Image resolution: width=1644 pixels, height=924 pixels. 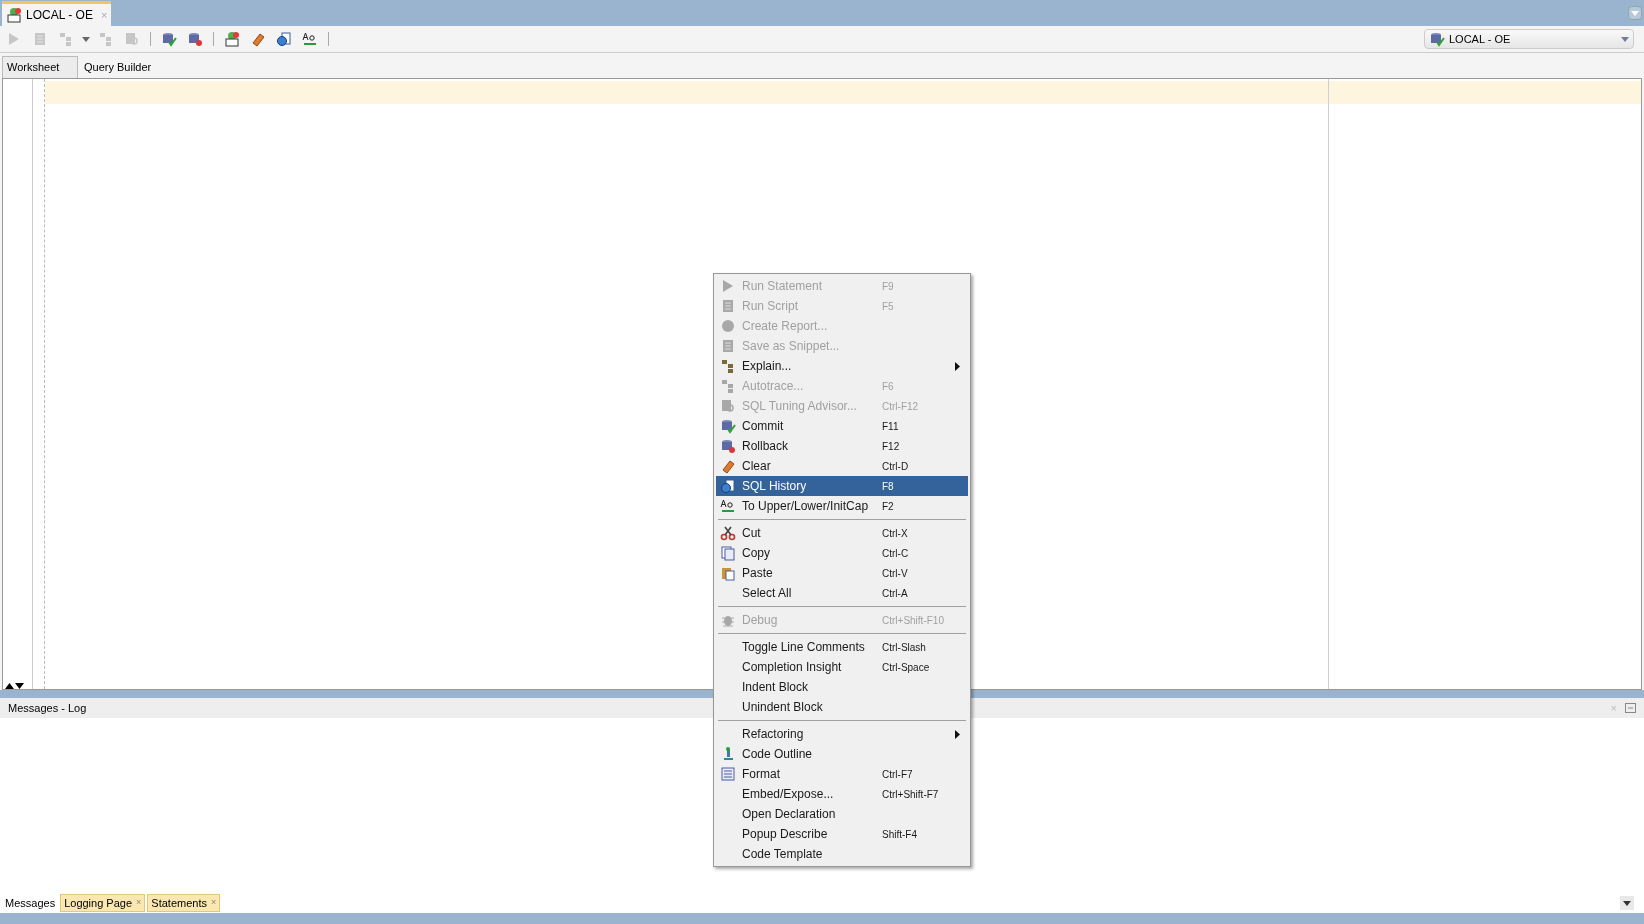 What do you see at coordinates (59, 15) in the screenshot?
I see `document-tab-title: LOCAL - OE` at bounding box center [59, 15].